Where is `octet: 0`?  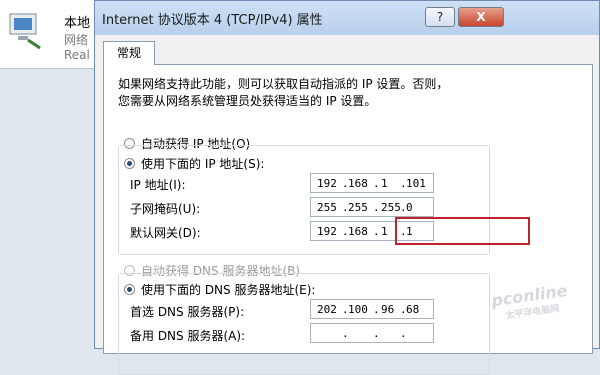
octet: 0 is located at coordinates (409, 207).